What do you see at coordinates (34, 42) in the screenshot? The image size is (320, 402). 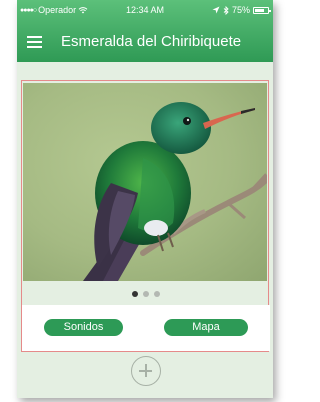 I see `hamburger-menu-icon` at bounding box center [34, 42].